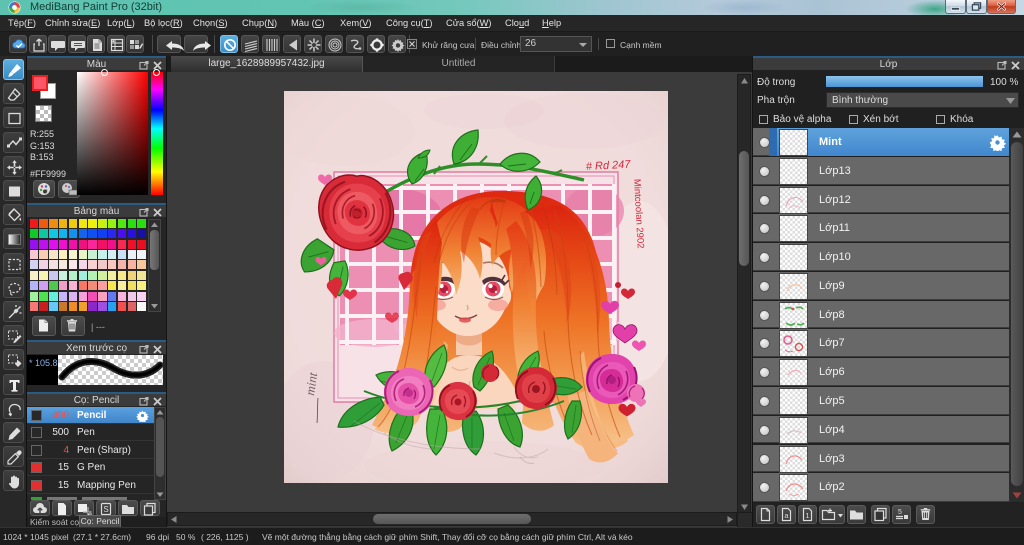  Describe the element at coordinates (105, 509) in the screenshot. I see `svg-text: S` at that location.